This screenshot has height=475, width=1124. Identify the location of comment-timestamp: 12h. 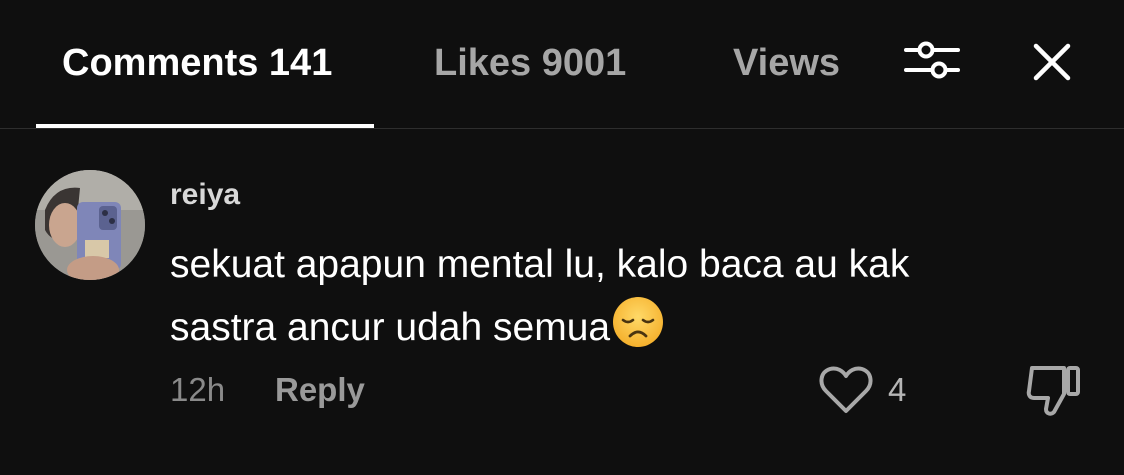
(198, 389).